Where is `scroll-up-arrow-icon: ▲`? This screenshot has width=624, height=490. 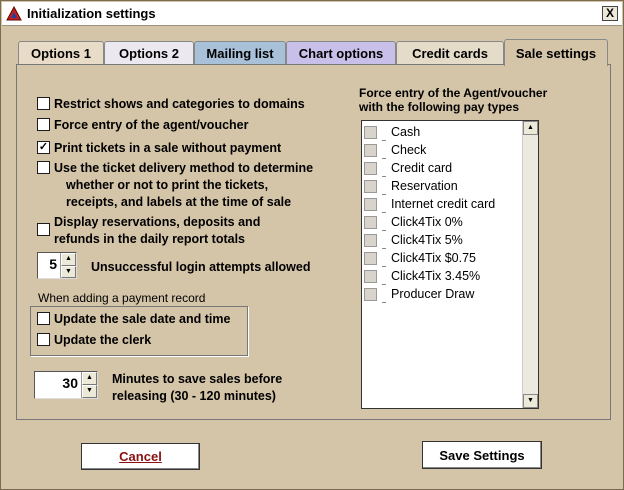
scroll-up-arrow-icon: ▲ is located at coordinates (530, 128).